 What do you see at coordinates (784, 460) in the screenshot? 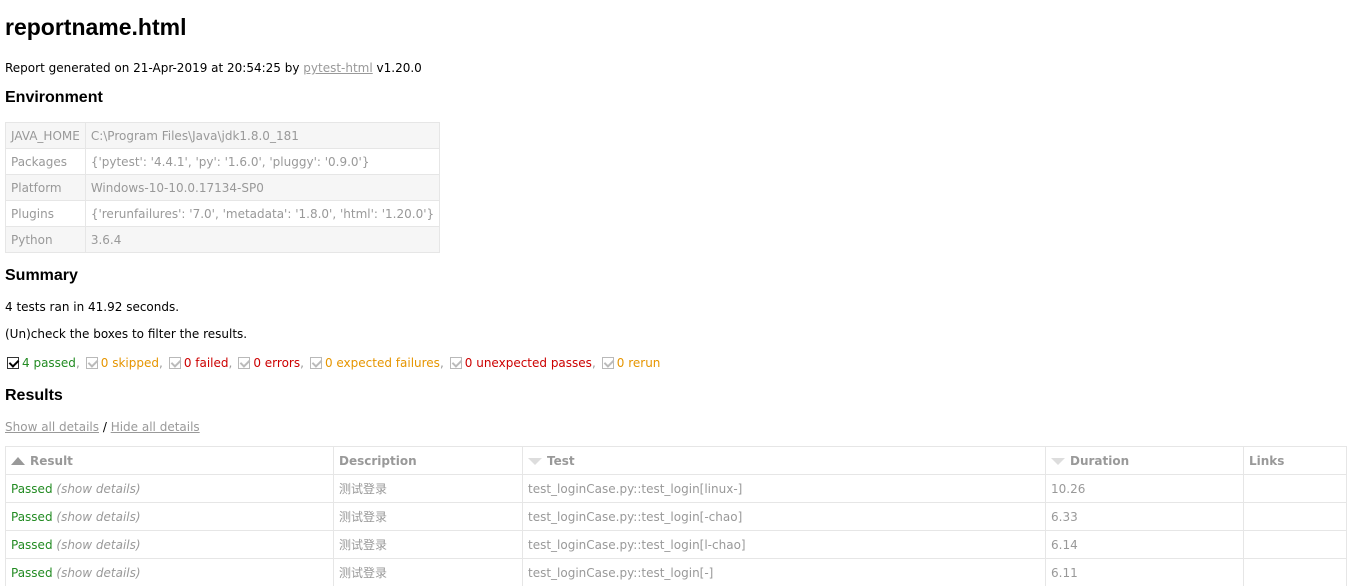
I see `column-header-test: Test` at bounding box center [784, 460].